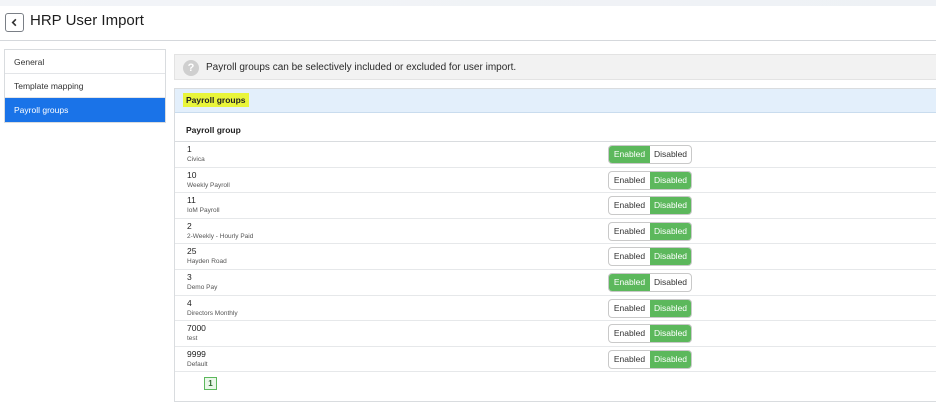  I want to click on panel-title: Payroll groups, so click(216, 100).